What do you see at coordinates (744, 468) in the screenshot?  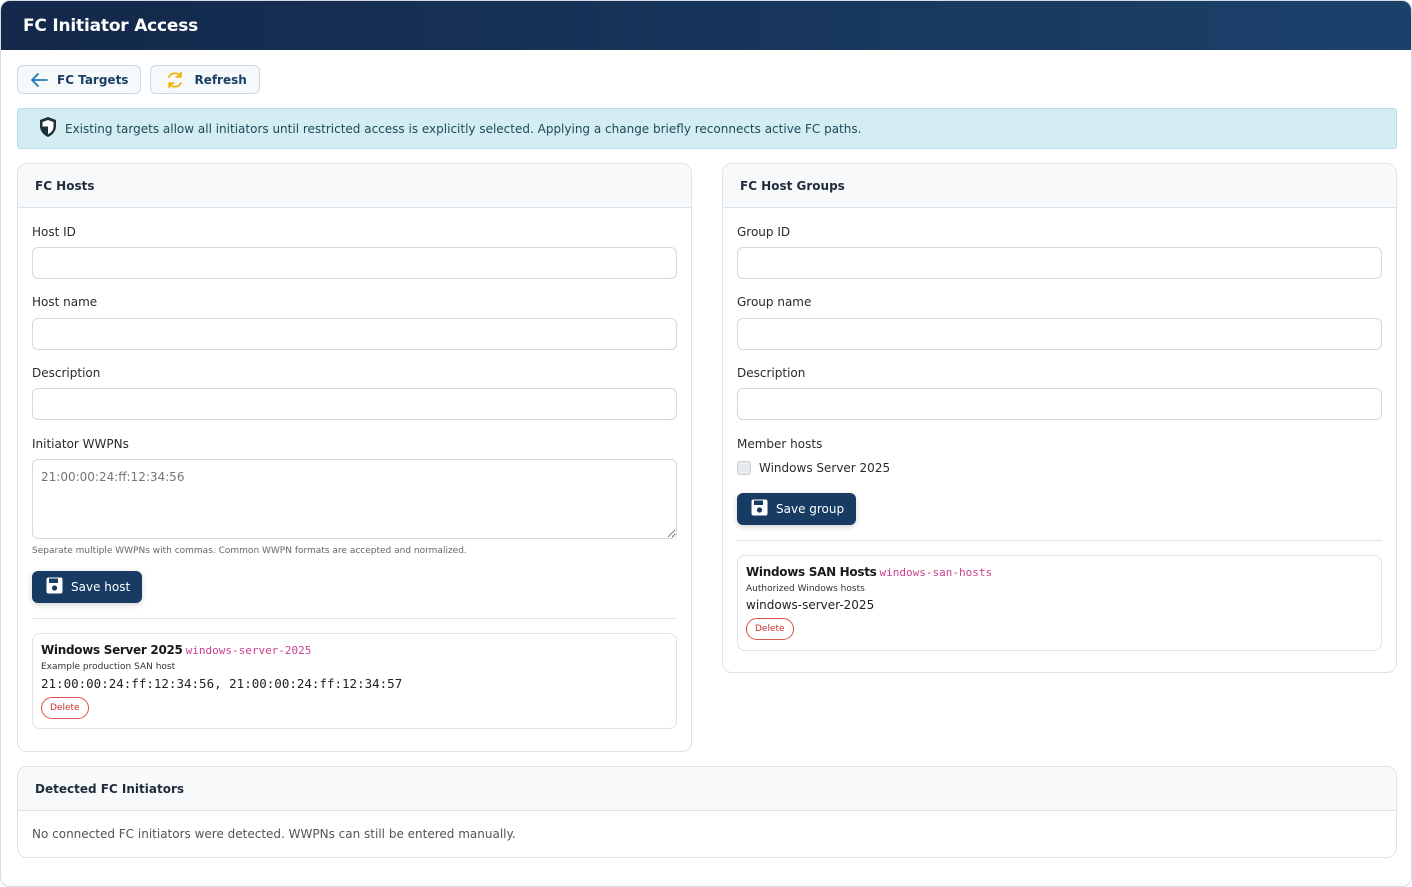 I see `member-checkbox` at bounding box center [744, 468].